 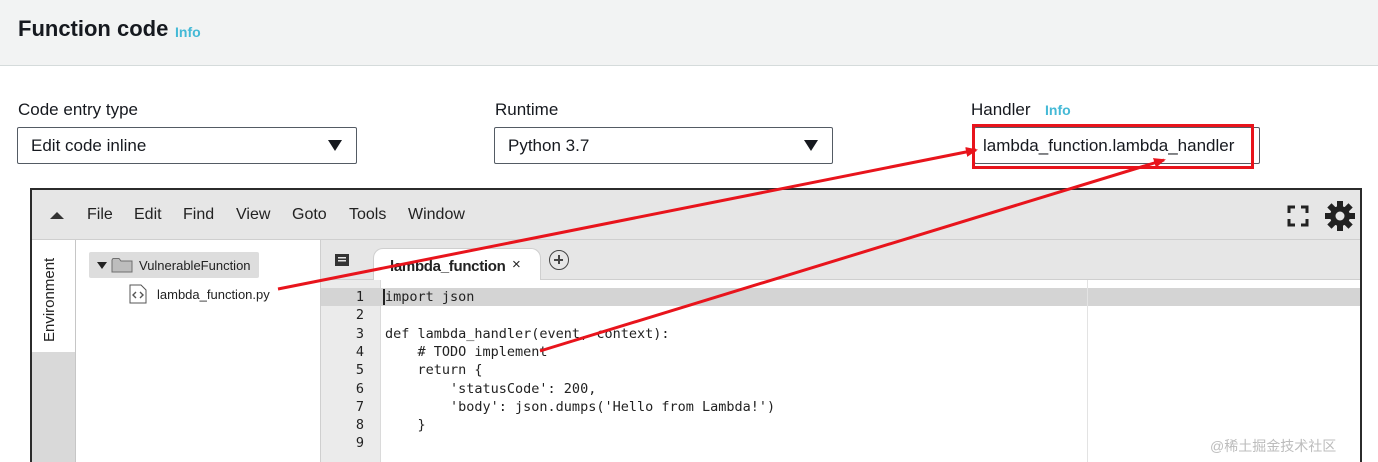 What do you see at coordinates (198, 215) in the screenshot?
I see `menu-find: Find` at bounding box center [198, 215].